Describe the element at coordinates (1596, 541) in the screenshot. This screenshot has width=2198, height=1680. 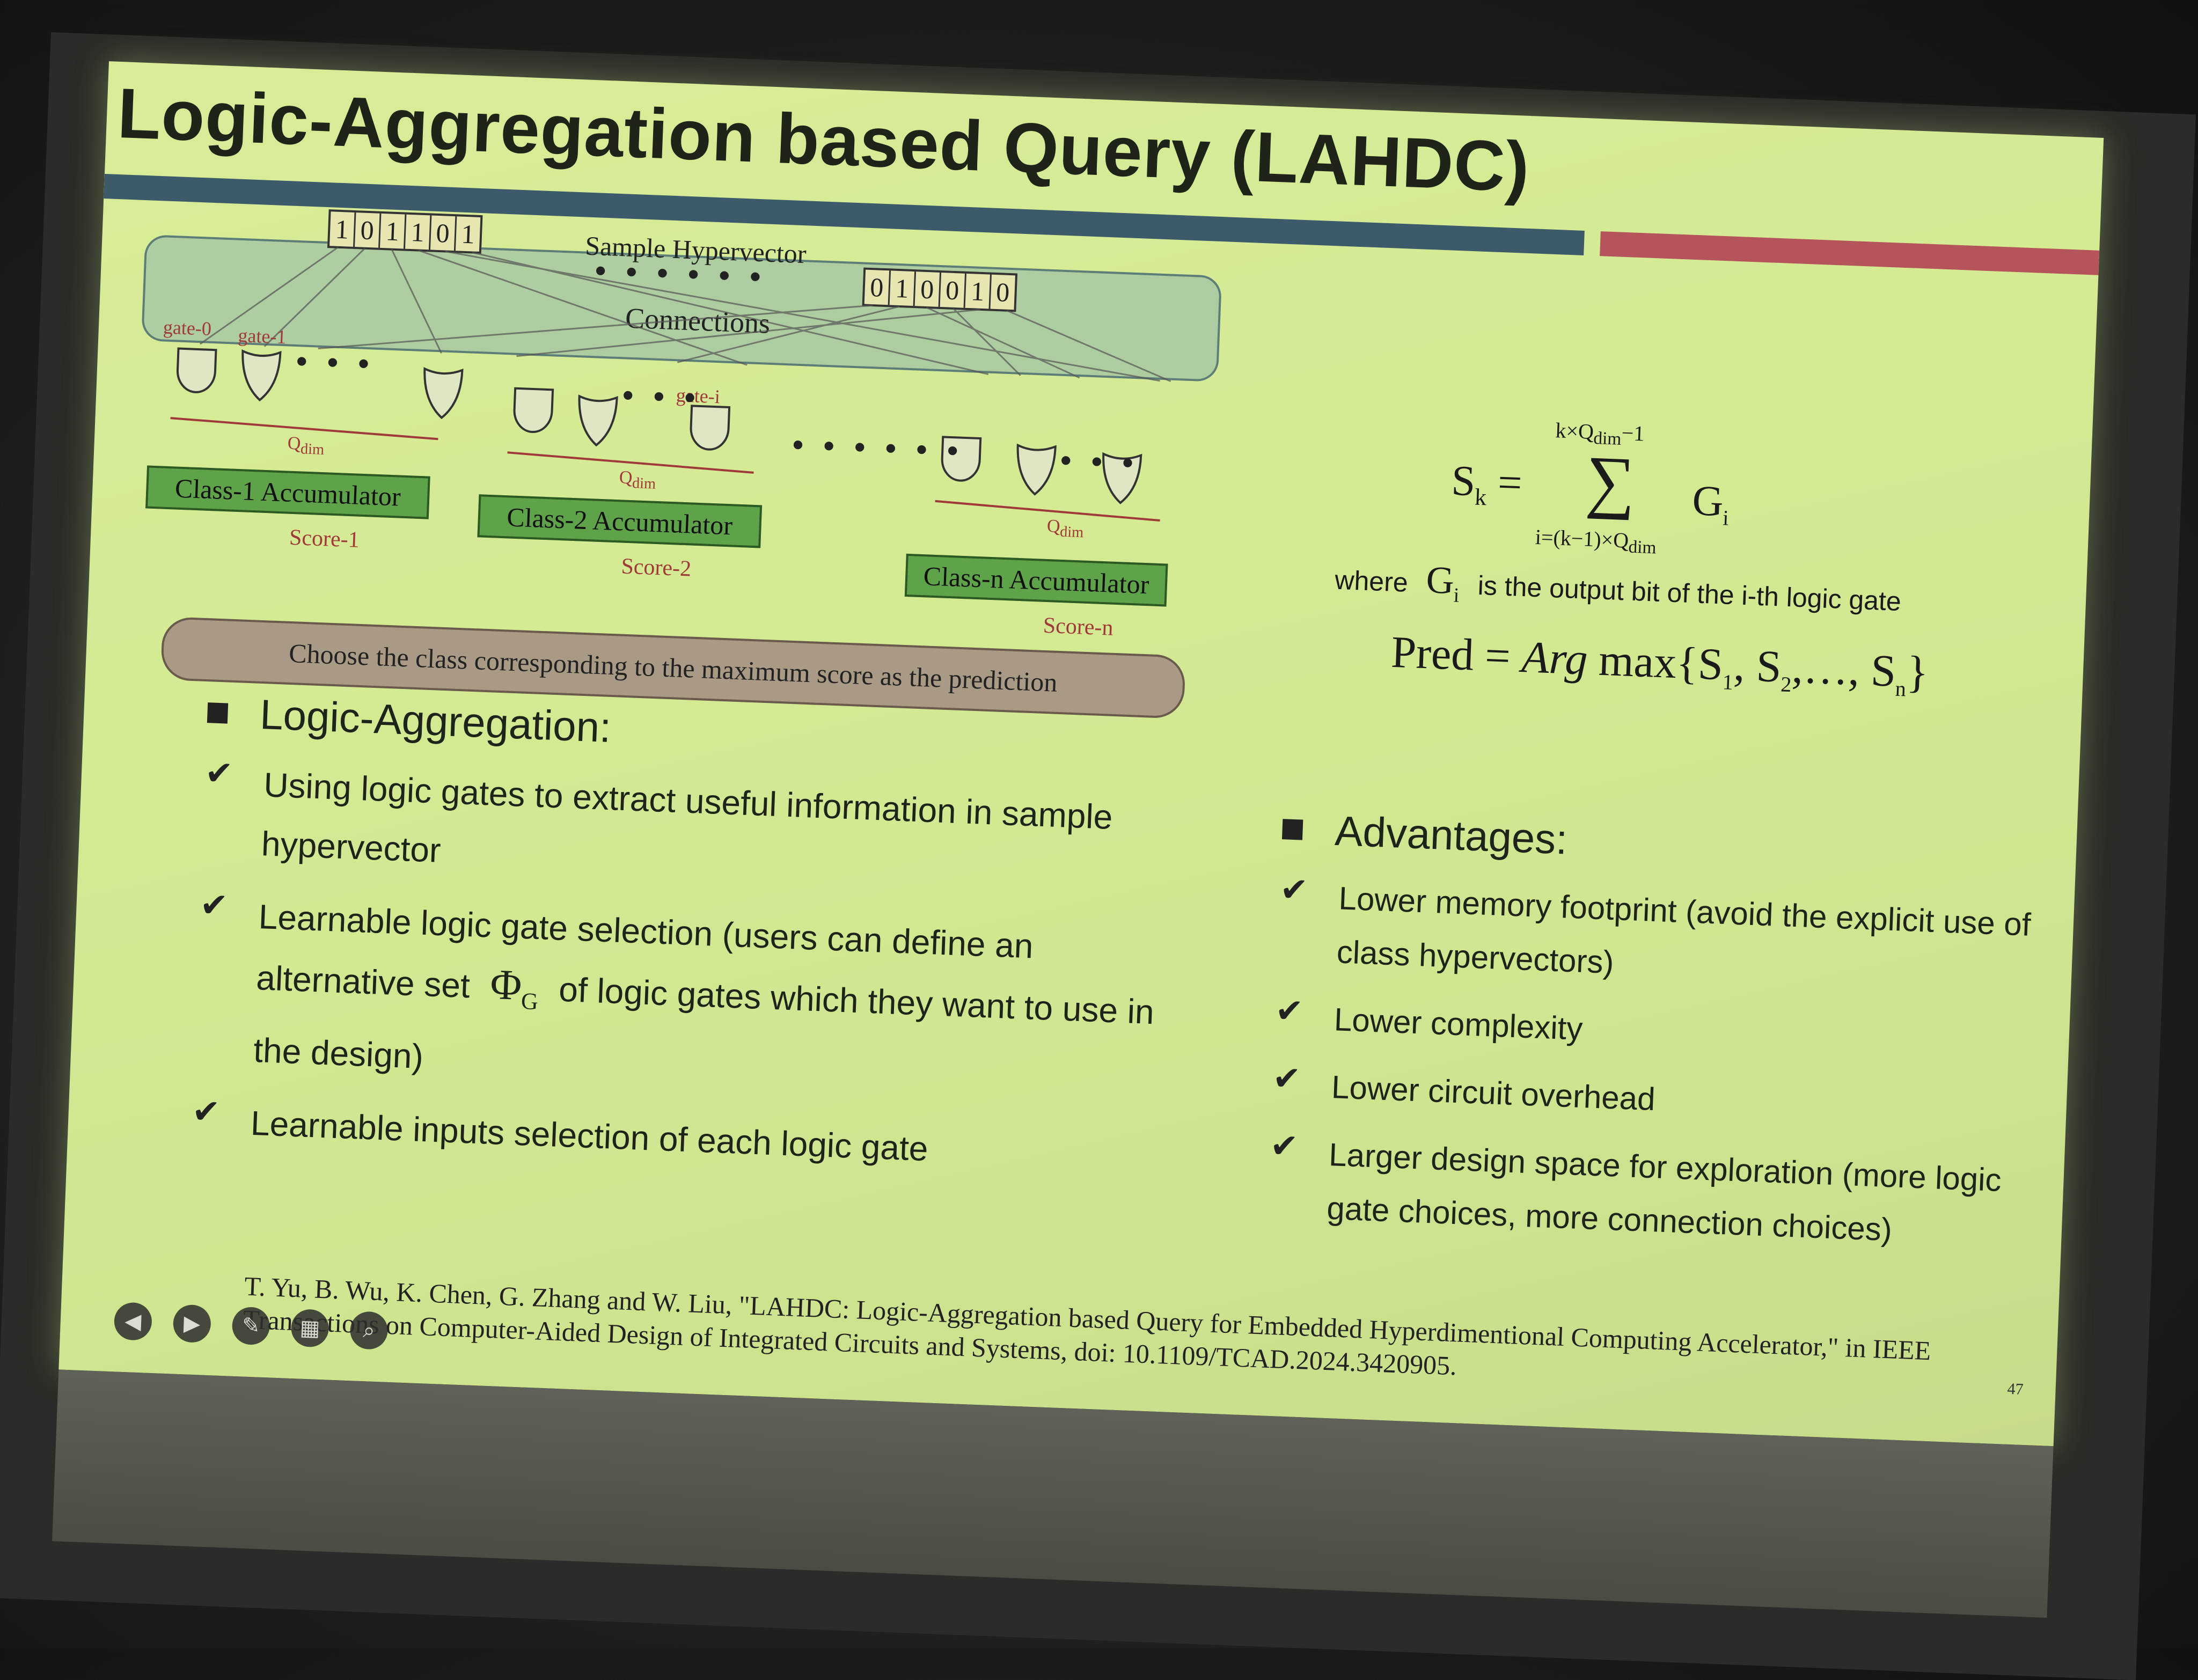
I see `sum-lower-limit: i=(k−1)×Qdim` at that location.